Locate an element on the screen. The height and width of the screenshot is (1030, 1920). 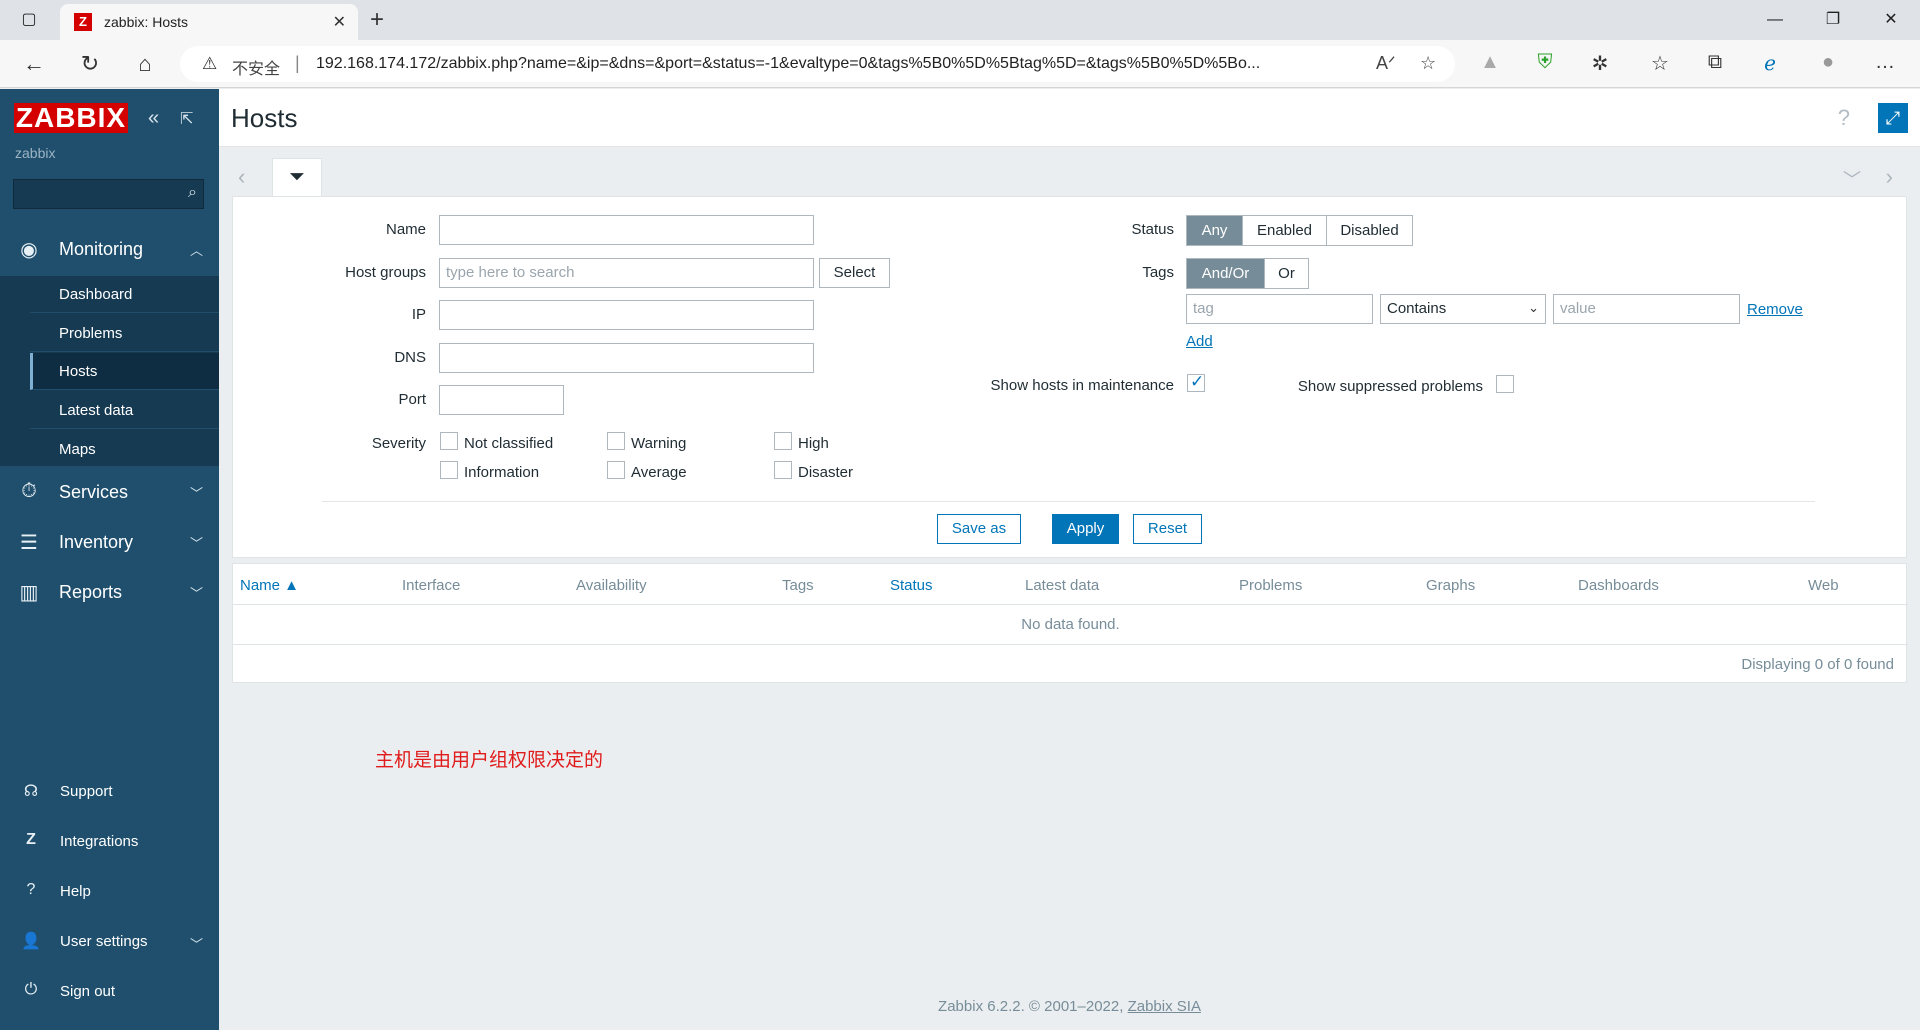
filter-tab: ⏷ is located at coordinates (297, 177).